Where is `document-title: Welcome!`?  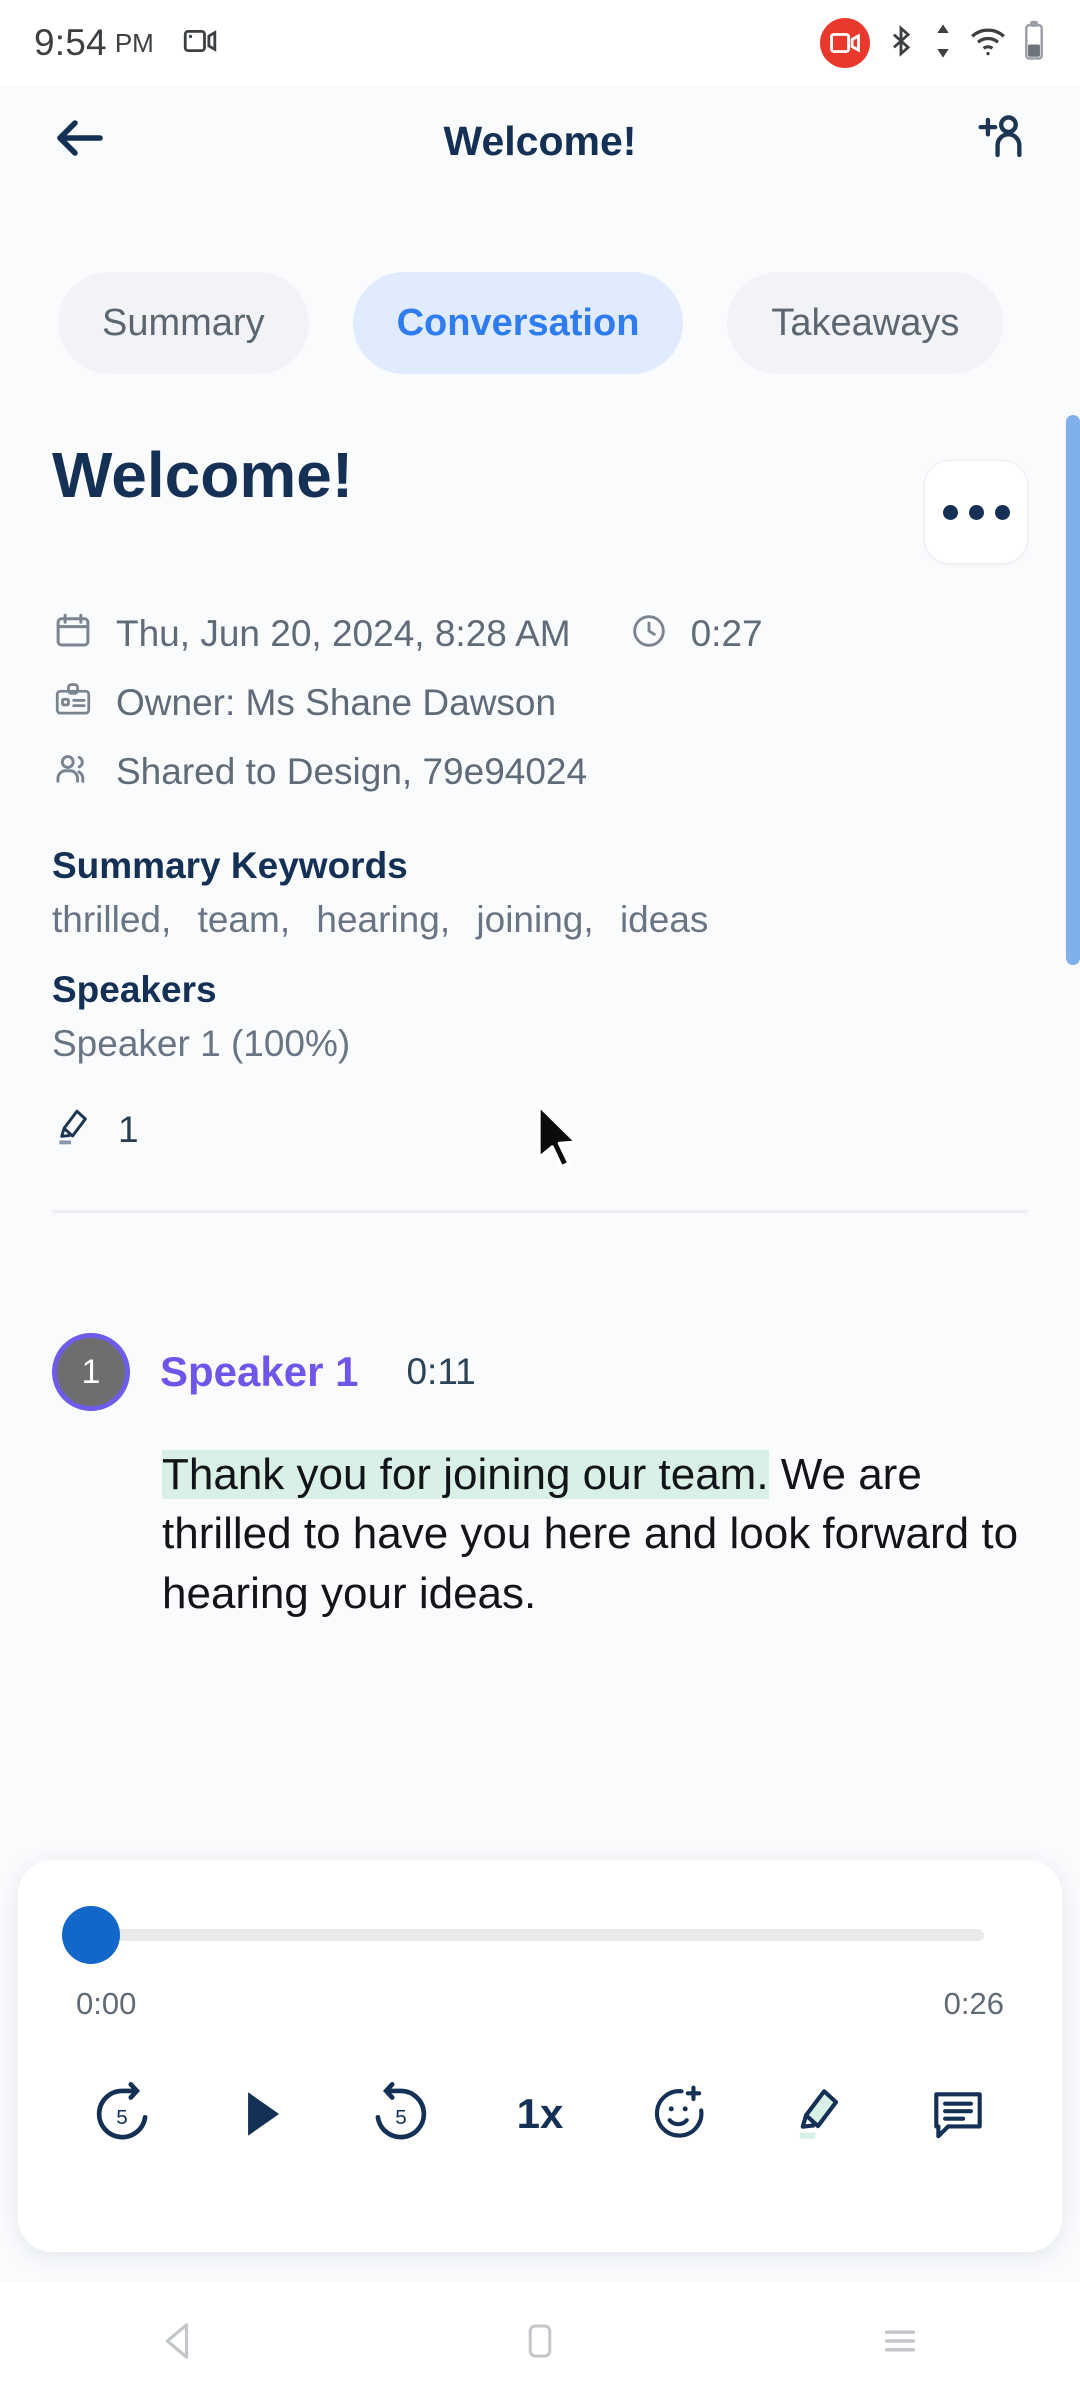
document-title: Welcome! is located at coordinates (203, 475).